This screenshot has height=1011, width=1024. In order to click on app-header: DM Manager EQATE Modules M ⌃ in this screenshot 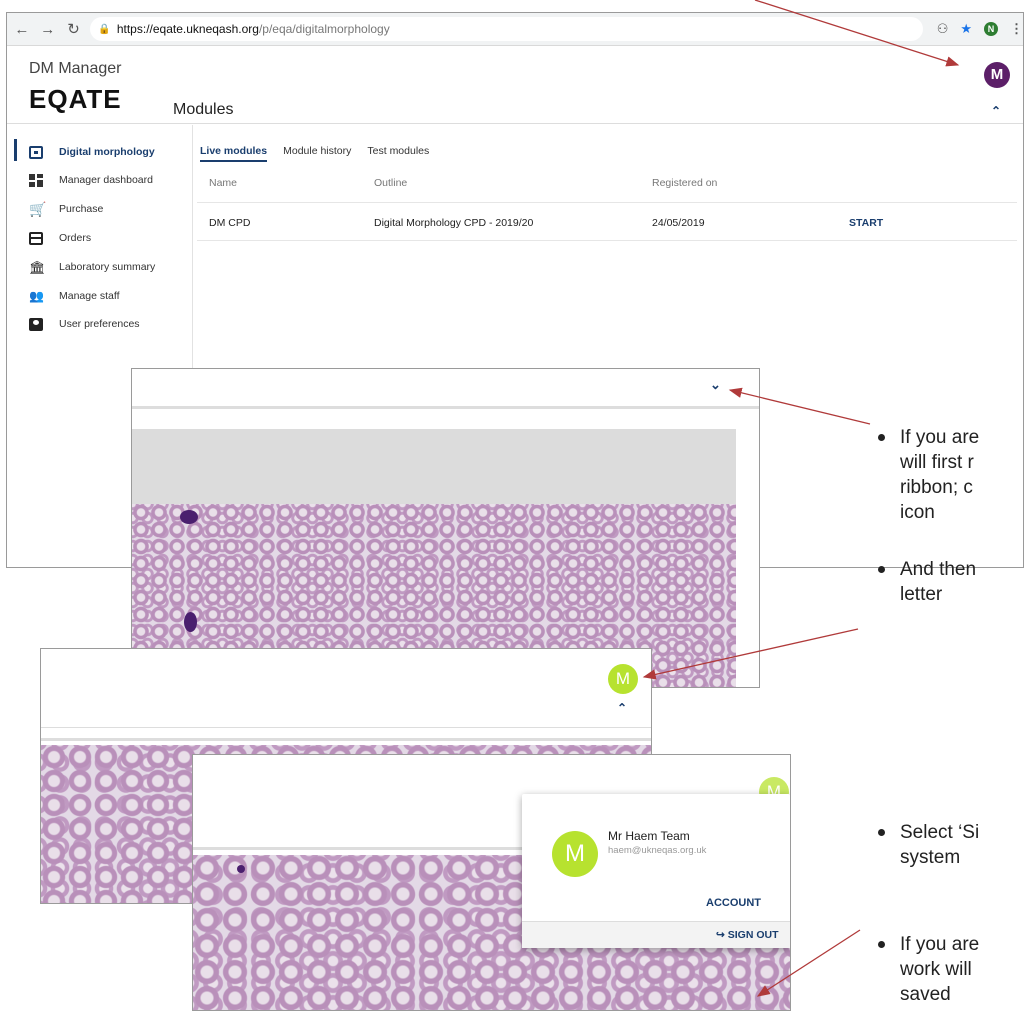, I will do `click(515, 85)`.